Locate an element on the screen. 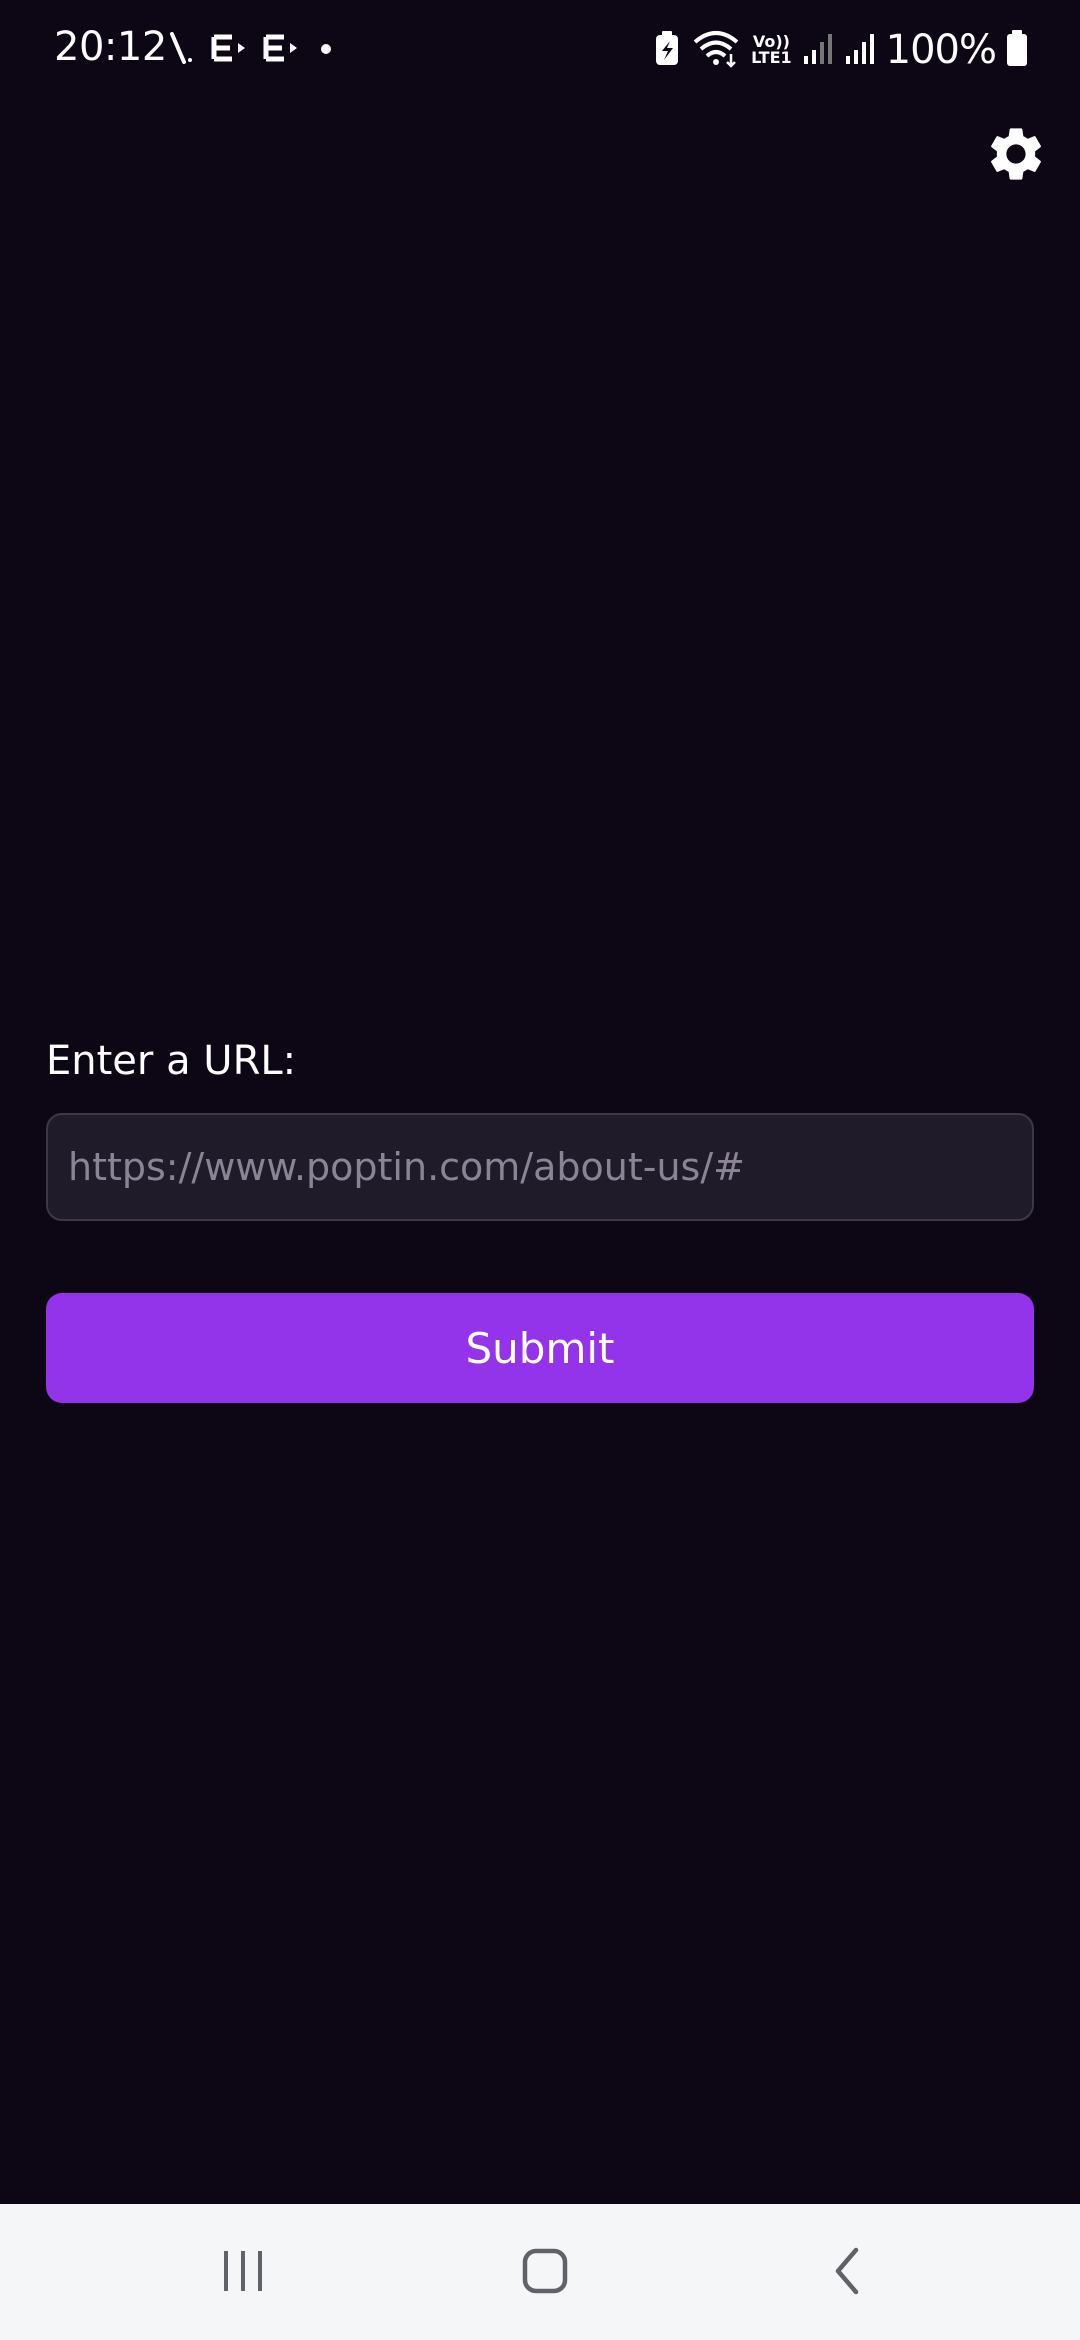 Image resolution: width=1080 pixels, height=2340 pixels. back-icon is located at coordinates (848, 2273).